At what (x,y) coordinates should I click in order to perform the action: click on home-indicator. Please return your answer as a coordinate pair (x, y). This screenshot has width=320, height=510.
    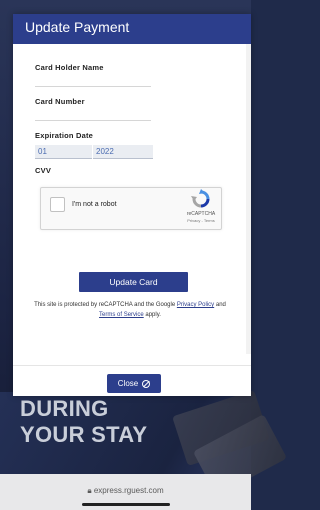
    Looking at the image, I should click on (126, 504).